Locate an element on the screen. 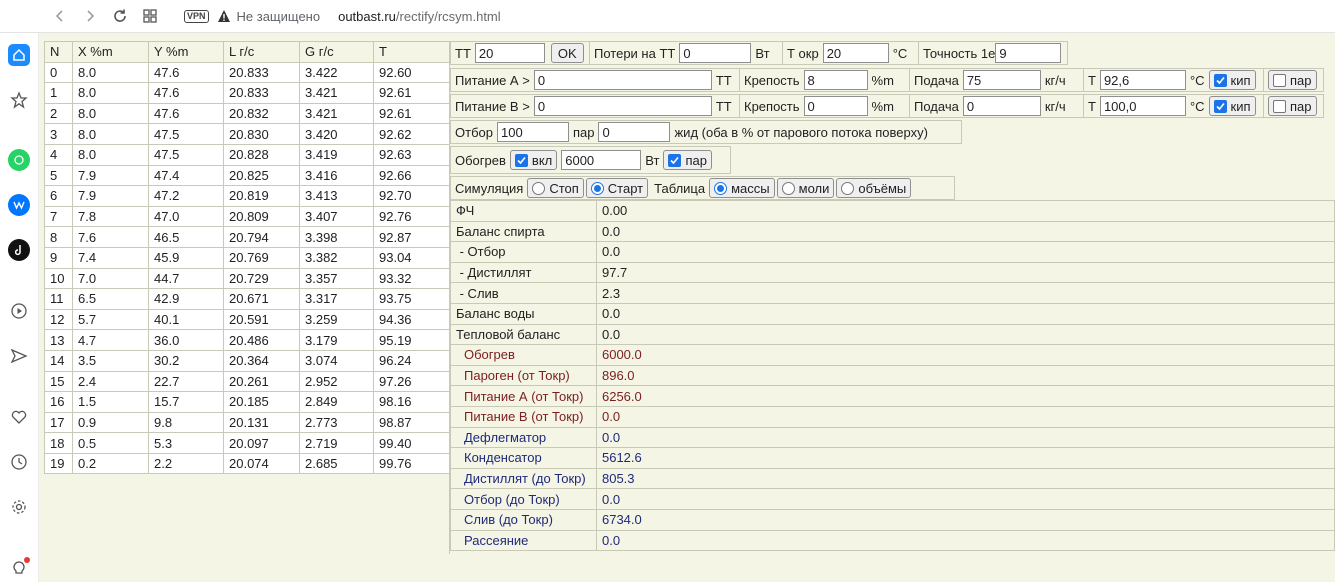 This screenshot has width=1335, height=582. history-icon is located at coordinates (19, 462).